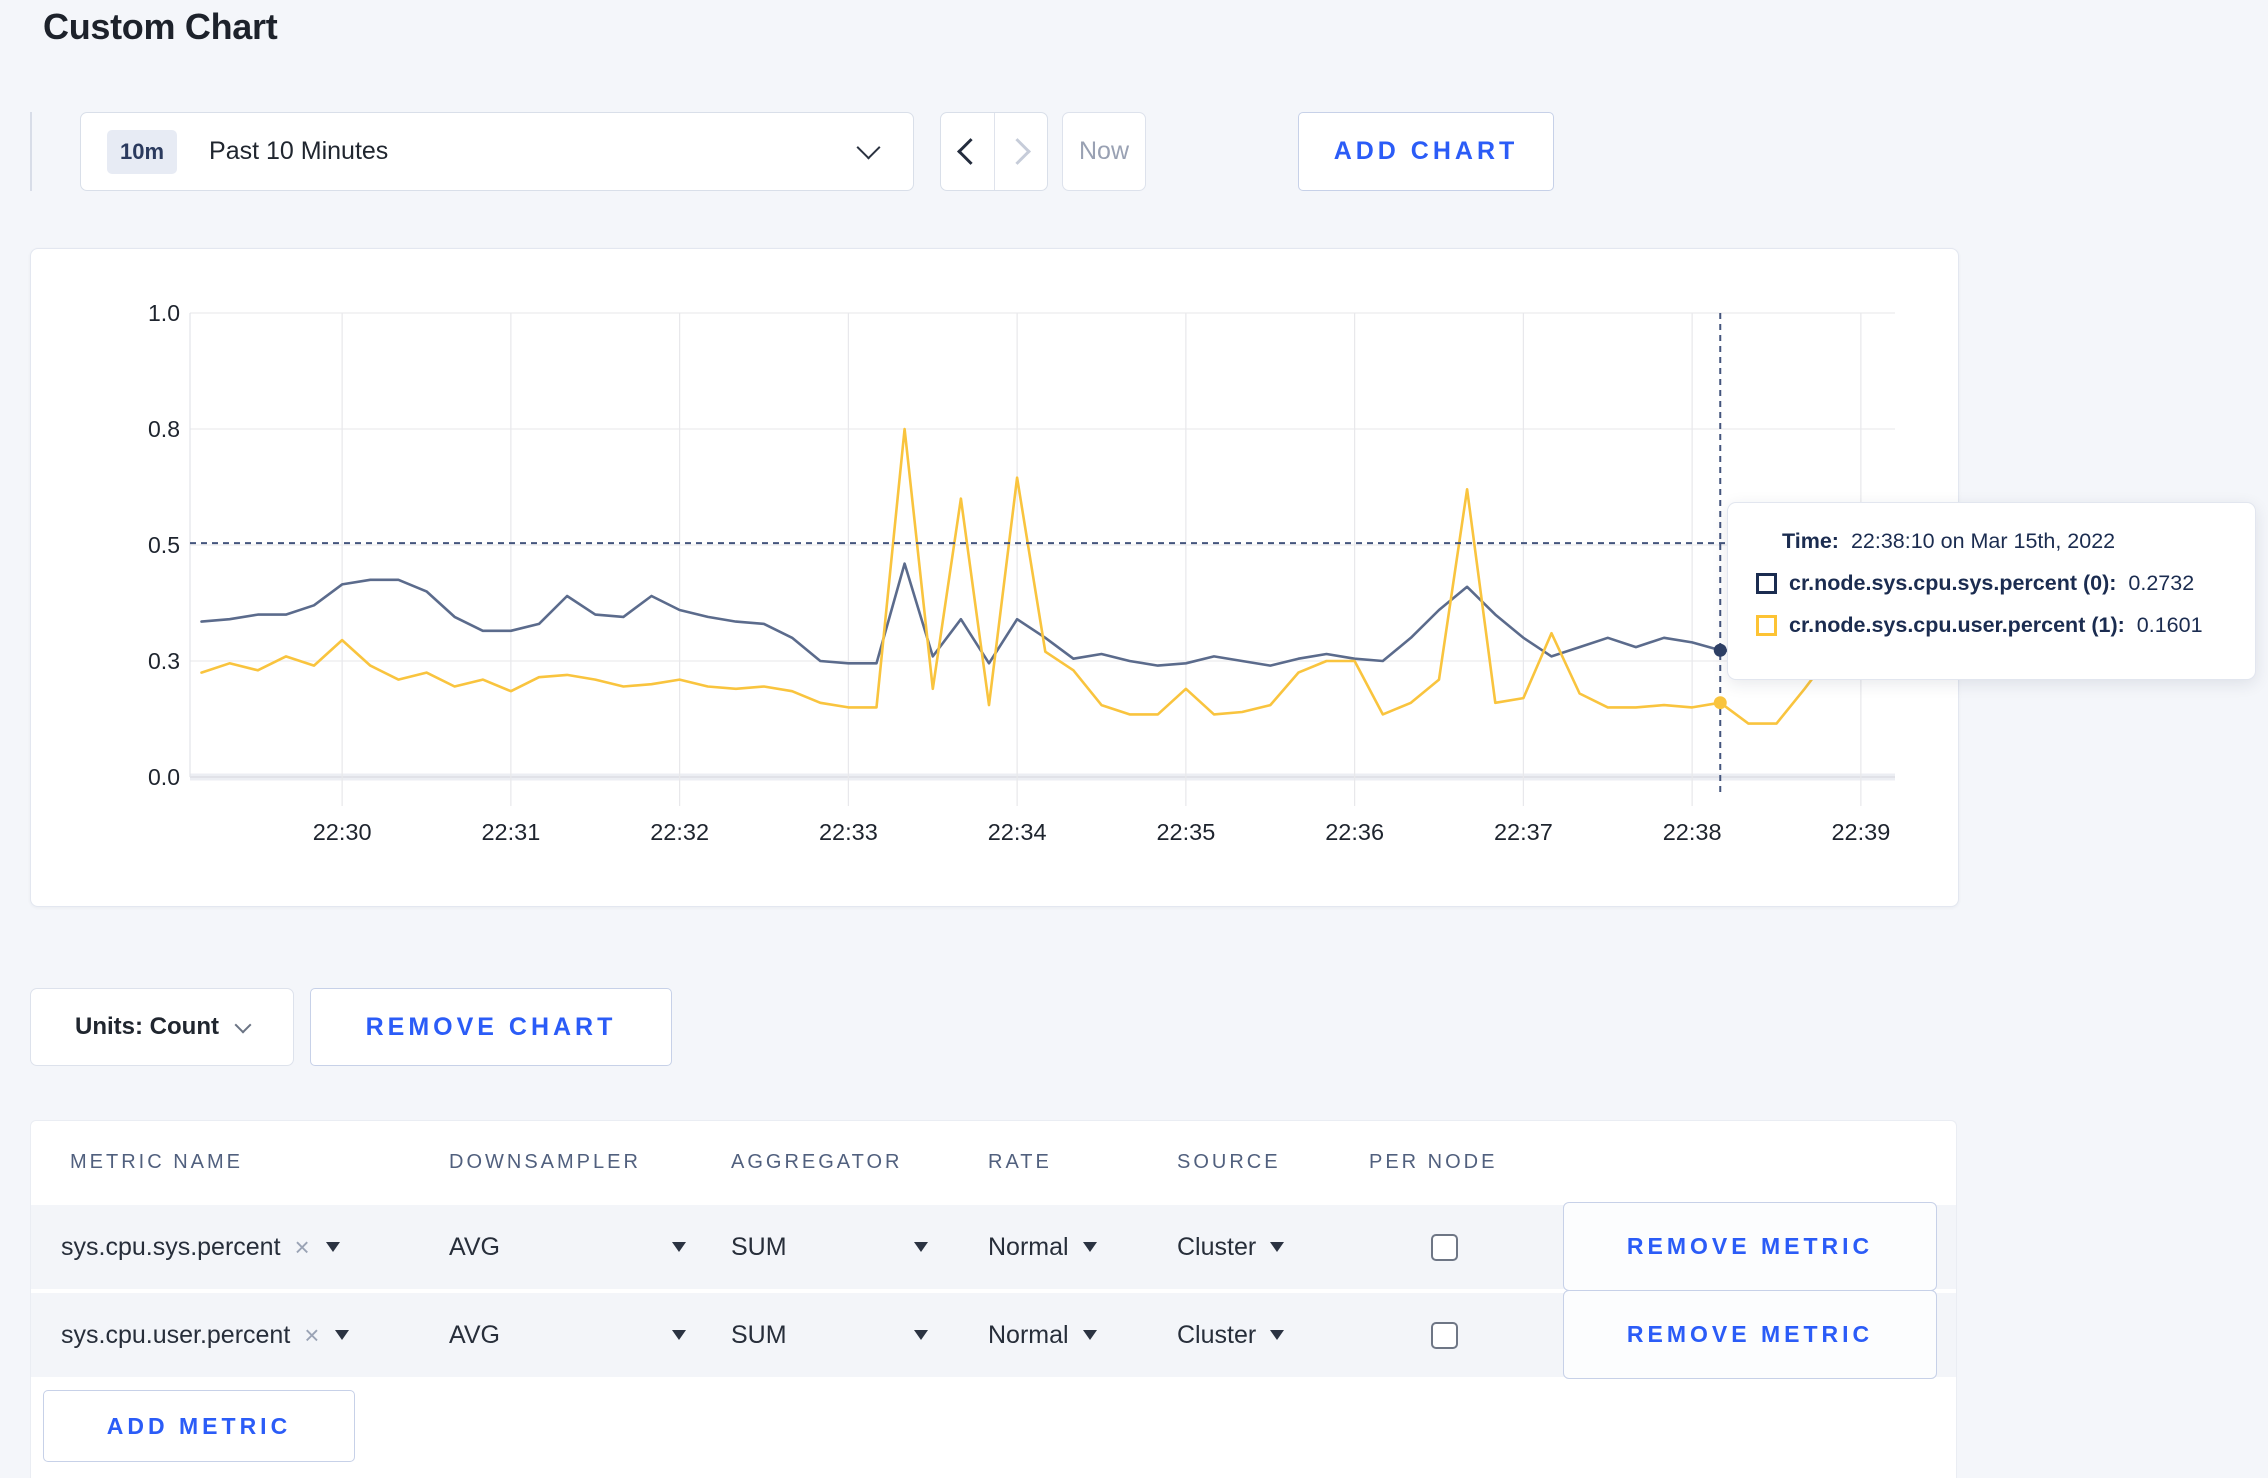 The image size is (2268, 1478). What do you see at coordinates (1433, 1162) in the screenshot?
I see `col-header-per-node: PER NODE` at bounding box center [1433, 1162].